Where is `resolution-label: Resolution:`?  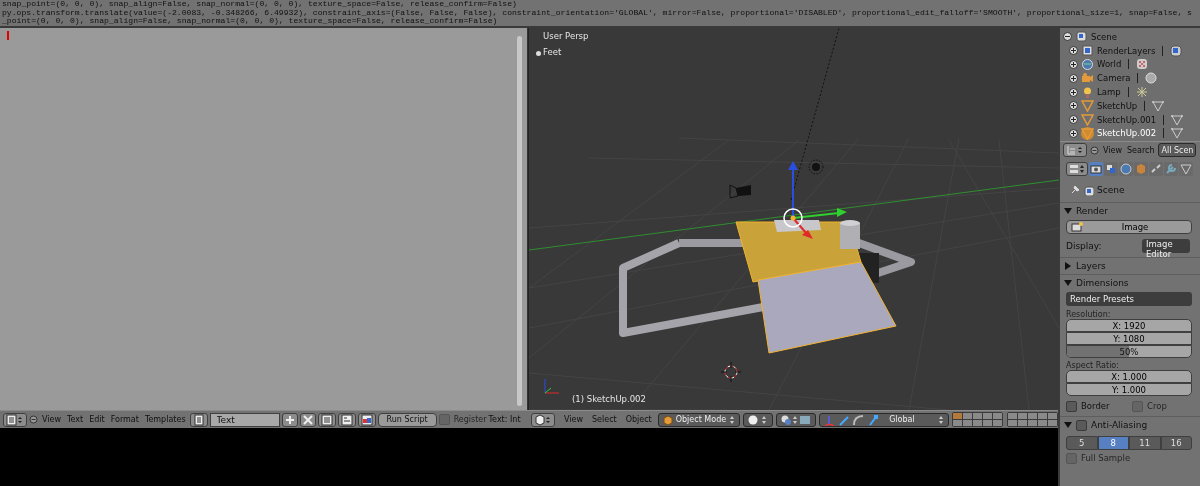 resolution-label: Resolution: is located at coordinates (1089, 314).